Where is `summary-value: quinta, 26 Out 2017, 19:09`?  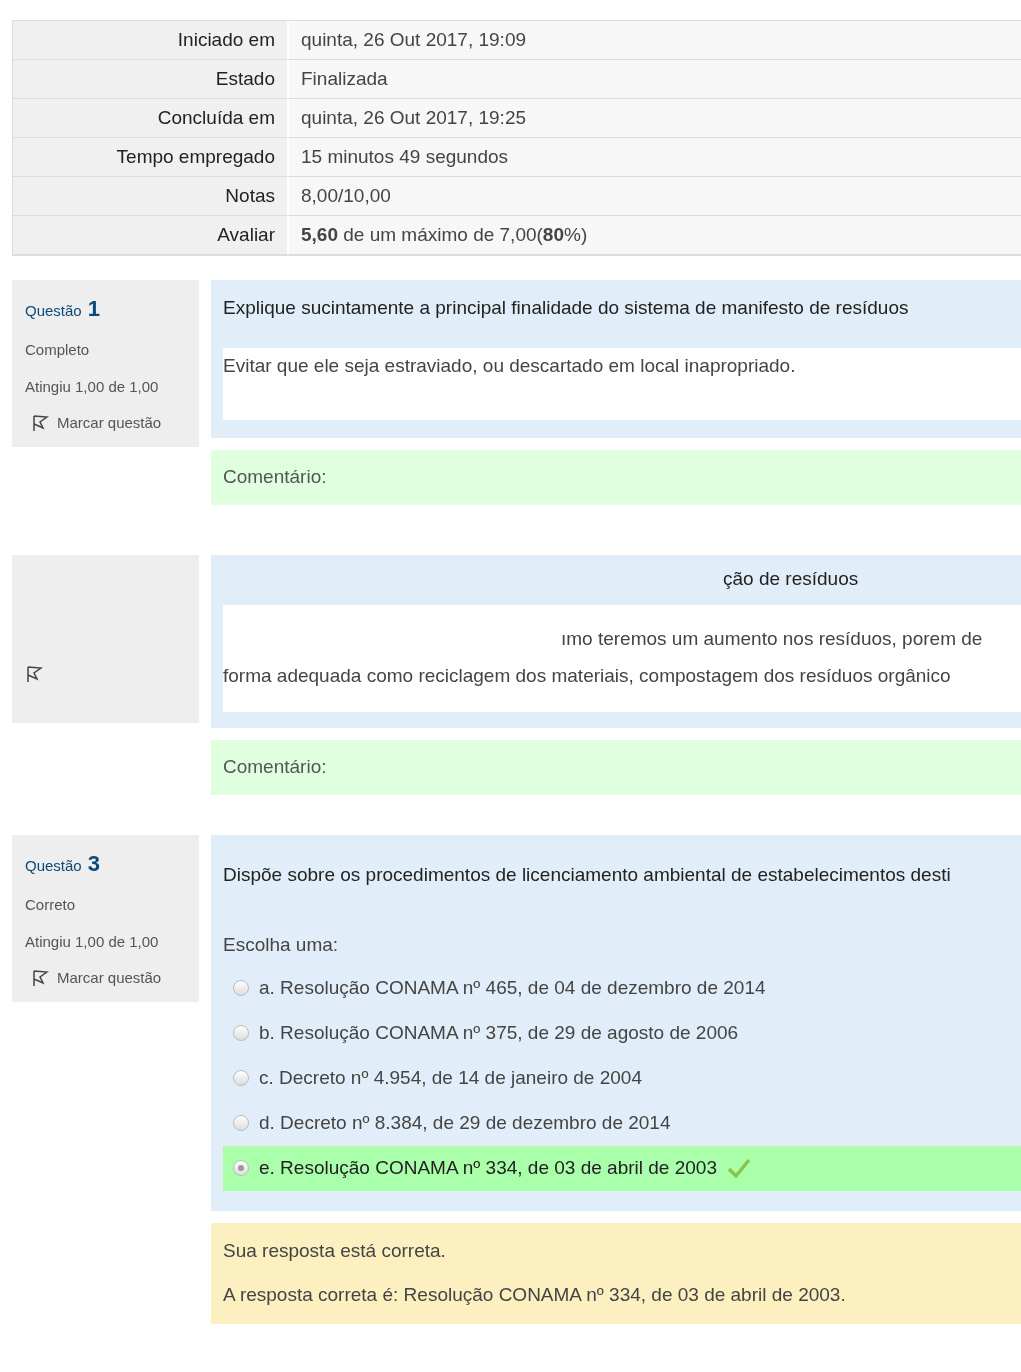 summary-value: quinta, 26 Out 2017, 19:09 is located at coordinates (655, 40).